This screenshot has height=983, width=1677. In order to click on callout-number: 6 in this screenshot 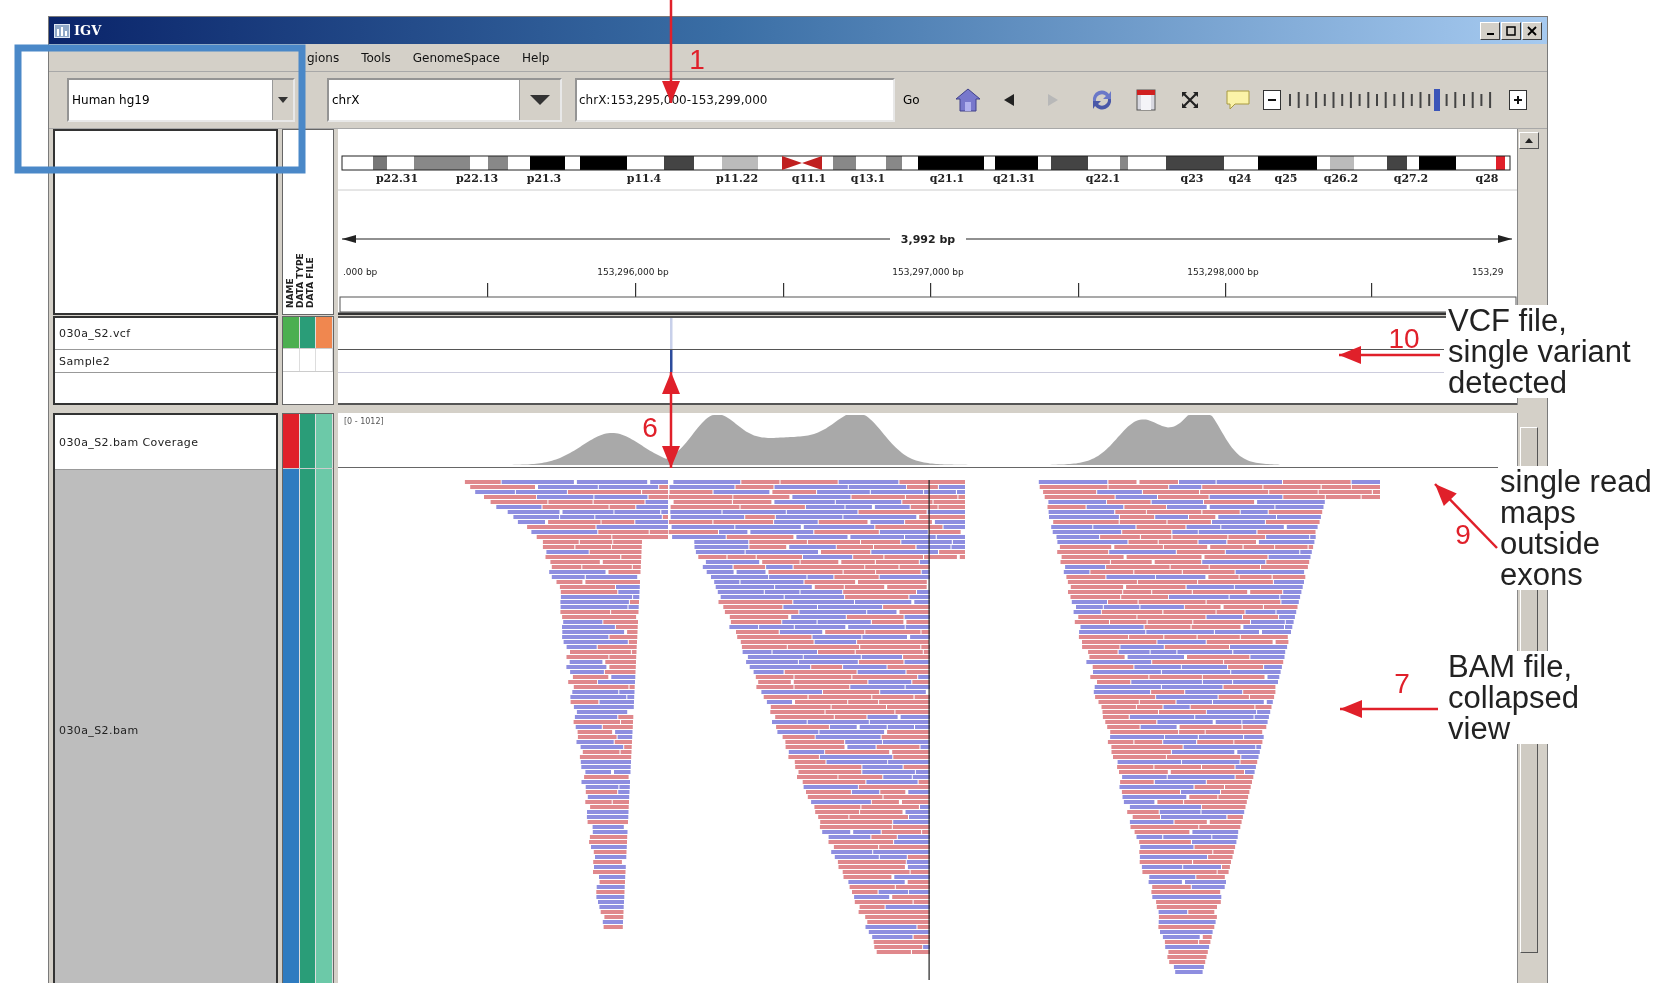, I will do `click(650, 428)`.